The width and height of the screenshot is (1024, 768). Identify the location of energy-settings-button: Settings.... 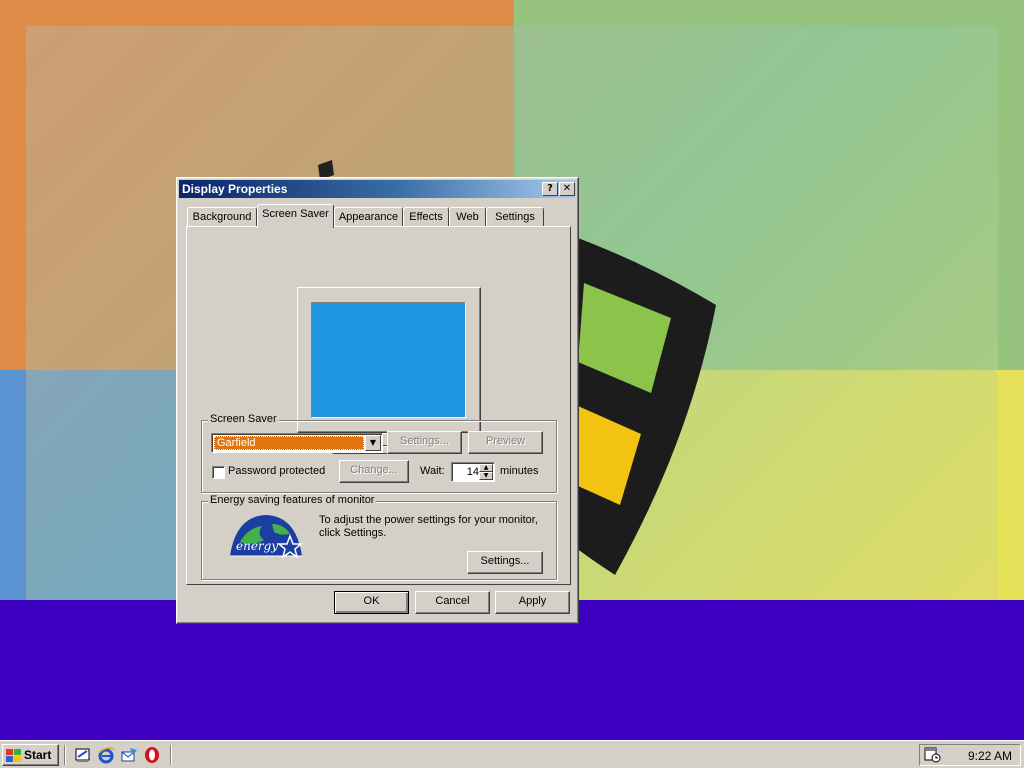
(505, 562).